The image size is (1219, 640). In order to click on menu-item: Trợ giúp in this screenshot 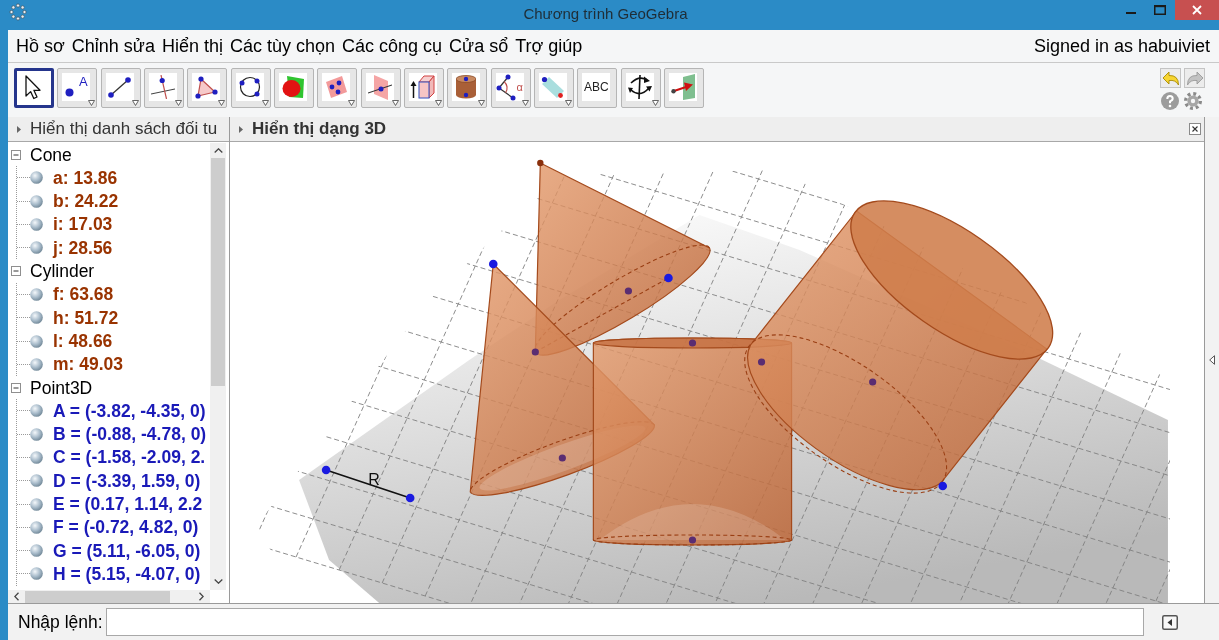, I will do `click(549, 46)`.